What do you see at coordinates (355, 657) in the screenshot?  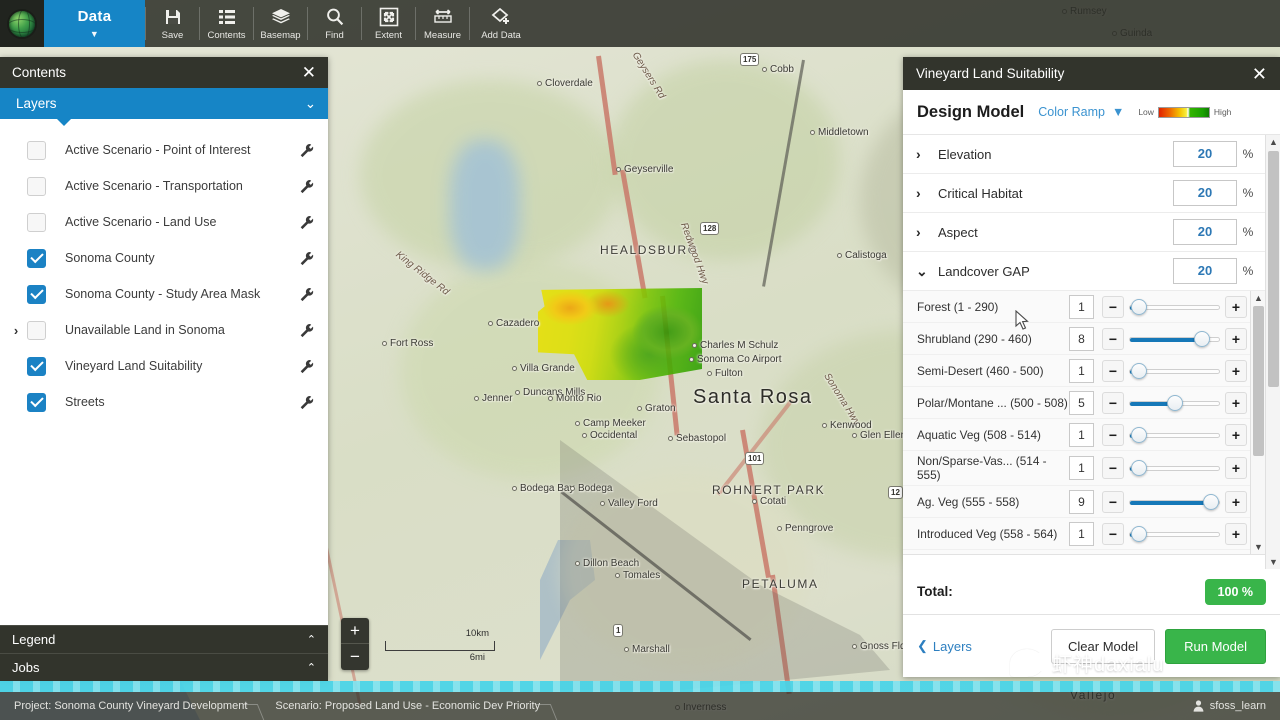 I see `zoom-out-button: −` at bounding box center [355, 657].